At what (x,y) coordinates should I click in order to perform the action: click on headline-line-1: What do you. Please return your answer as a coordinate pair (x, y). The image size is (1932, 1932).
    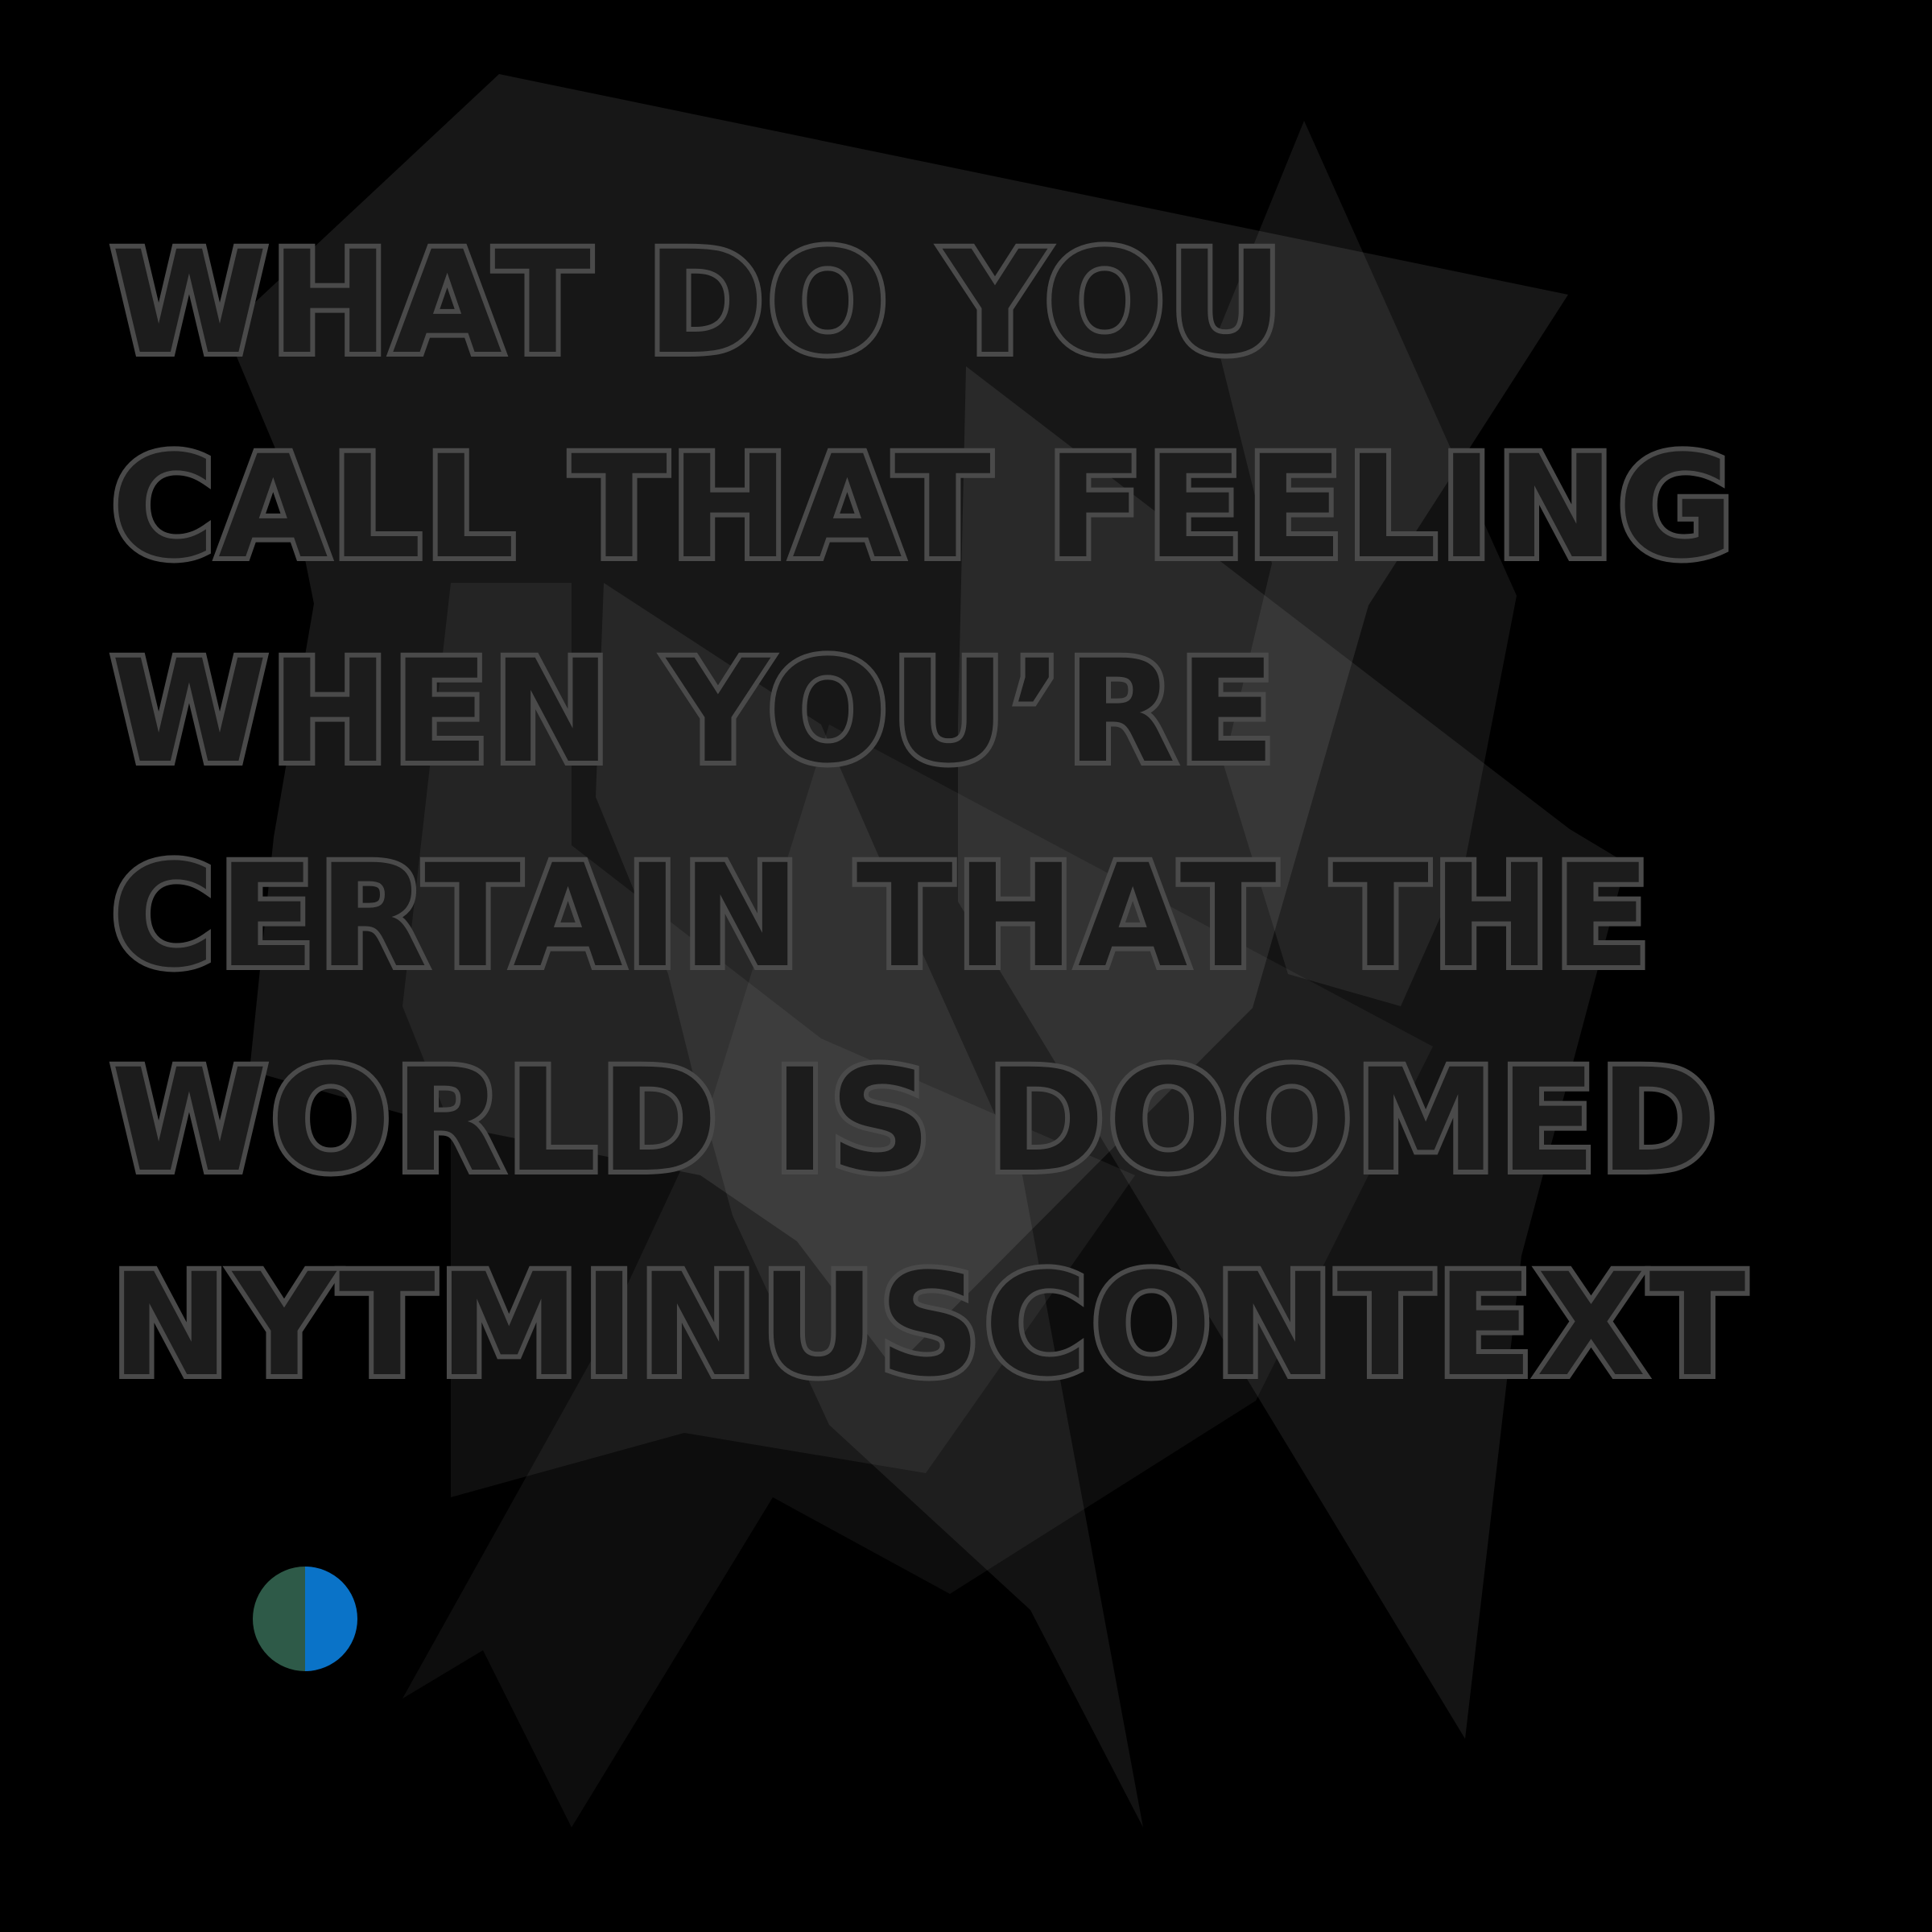
    Looking at the image, I should click on (697, 303).